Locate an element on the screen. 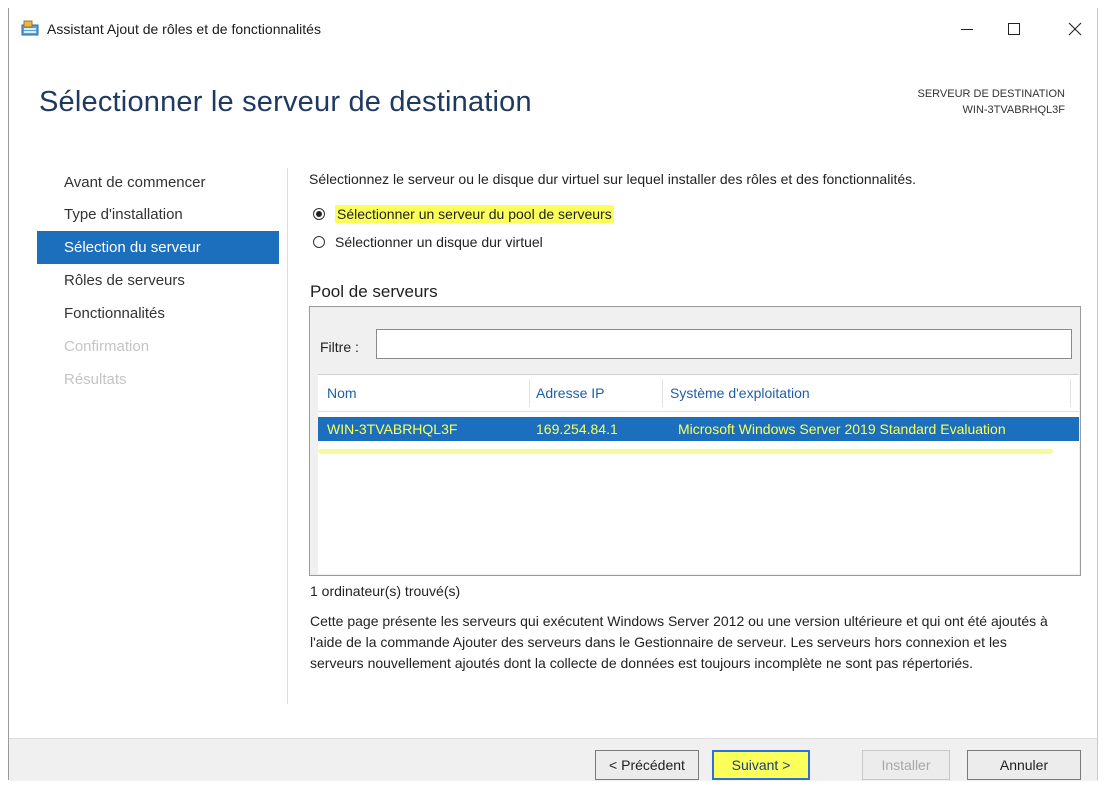 Image resolution: width=1104 pixels, height=788 pixels. step-resultats: Résultats is located at coordinates (95, 379).